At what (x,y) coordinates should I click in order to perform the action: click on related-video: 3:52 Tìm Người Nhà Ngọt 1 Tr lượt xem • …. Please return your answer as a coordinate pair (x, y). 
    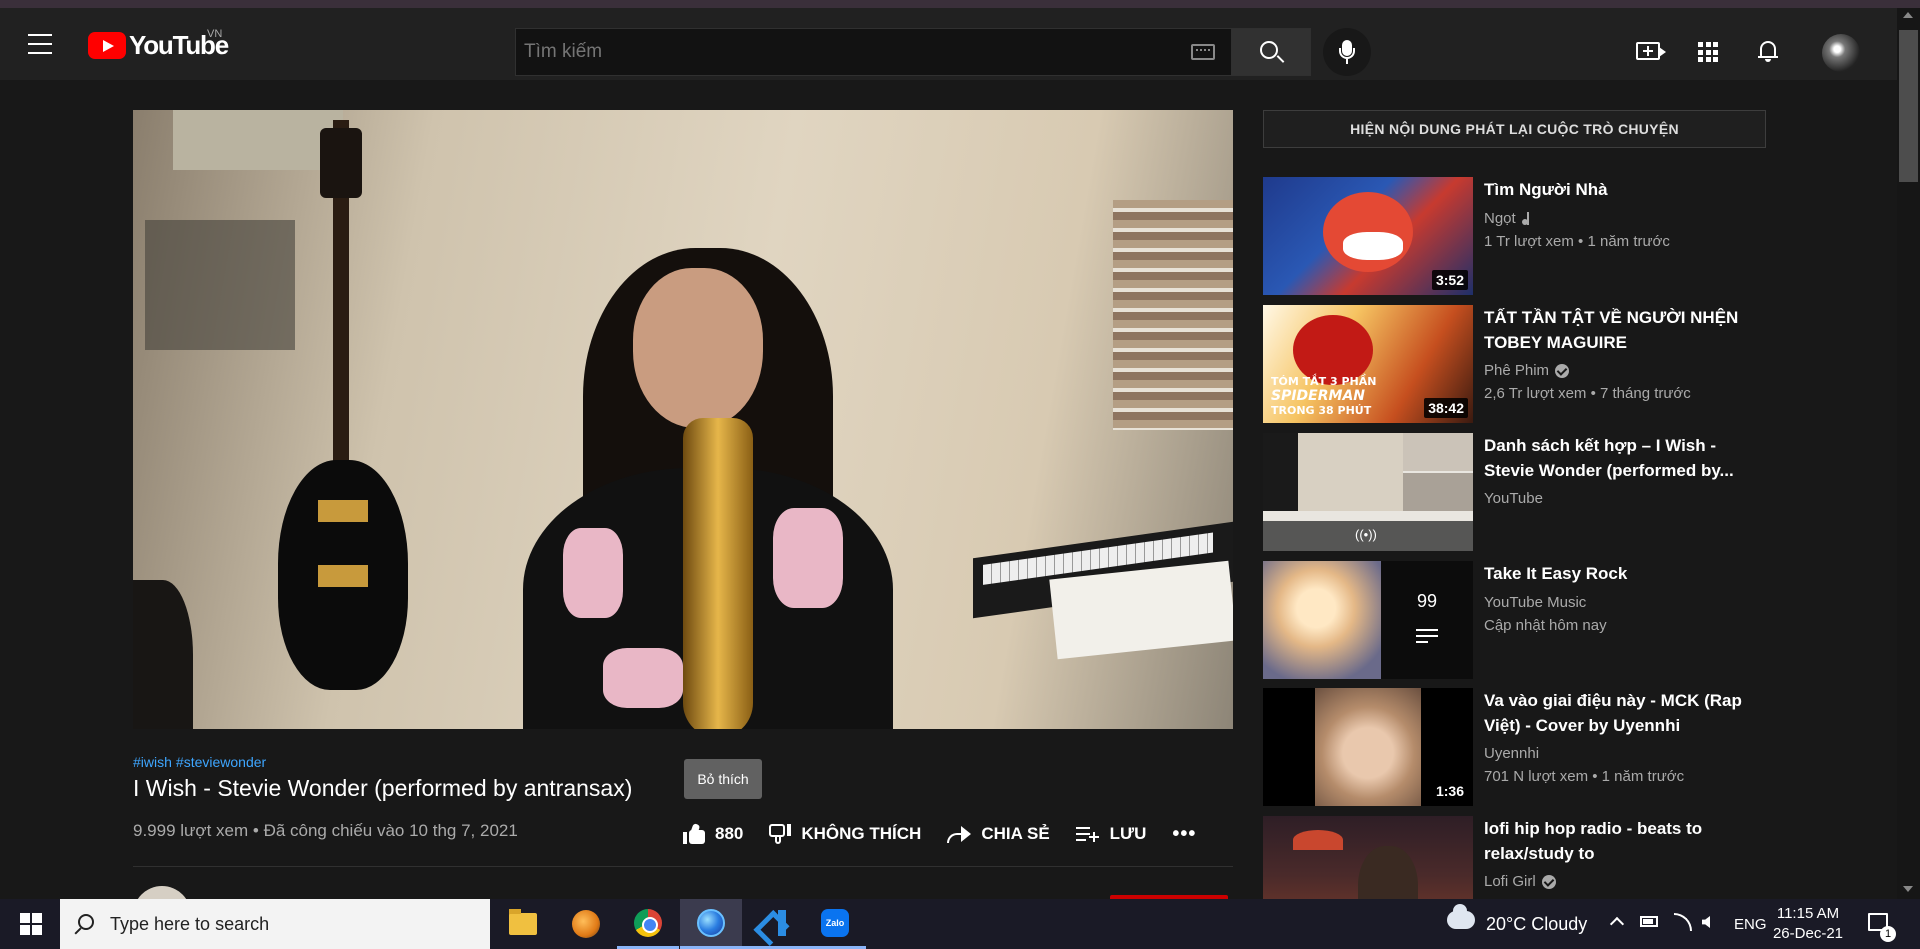
    Looking at the image, I should click on (1515, 237).